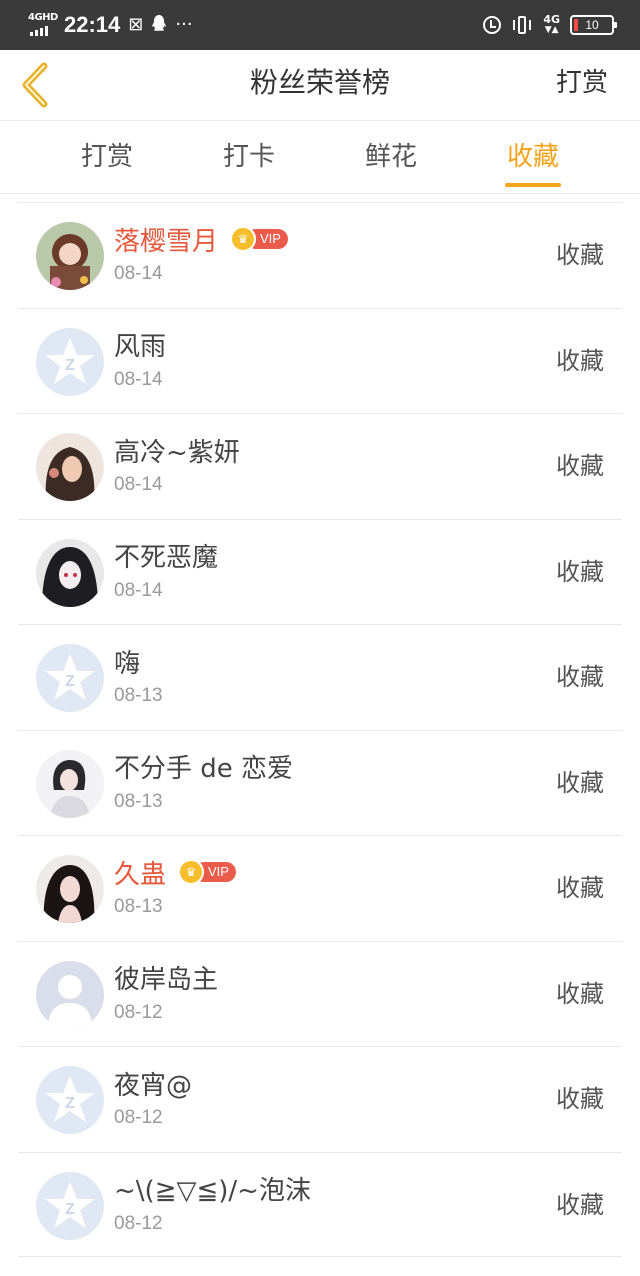 This screenshot has height=1276, width=640. I want to click on tab-label: 收藏, so click(532, 157).